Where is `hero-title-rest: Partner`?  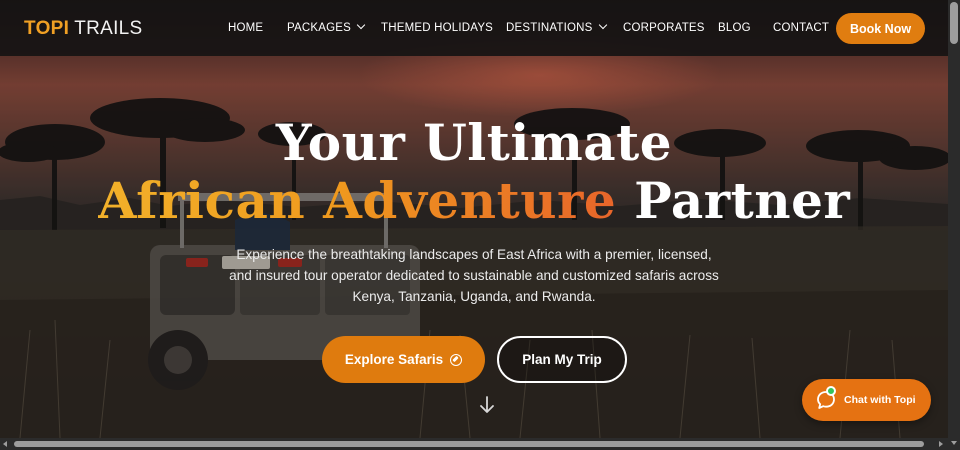 hero-title-rest: Partner is located at coordinates (742, 200).